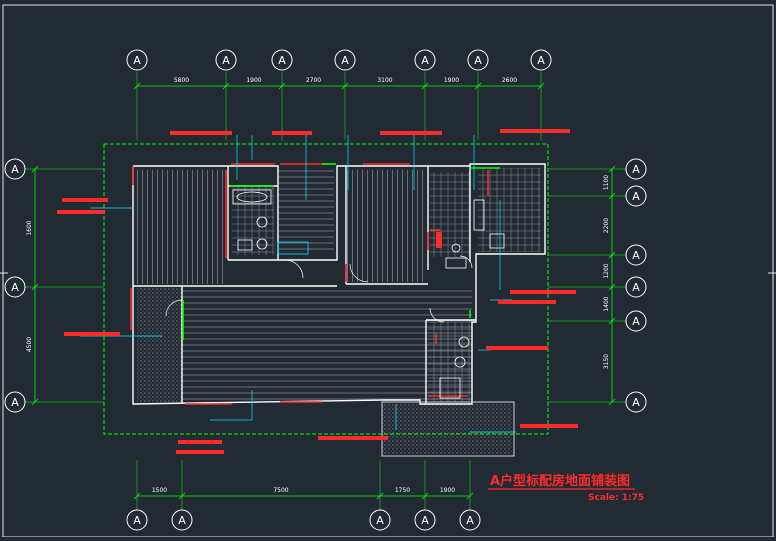 This screenshot has height=541, width=776. Describe the element at coordinates (29, 227) in the screenshot. I see `dimension-left: 1600` at that location.